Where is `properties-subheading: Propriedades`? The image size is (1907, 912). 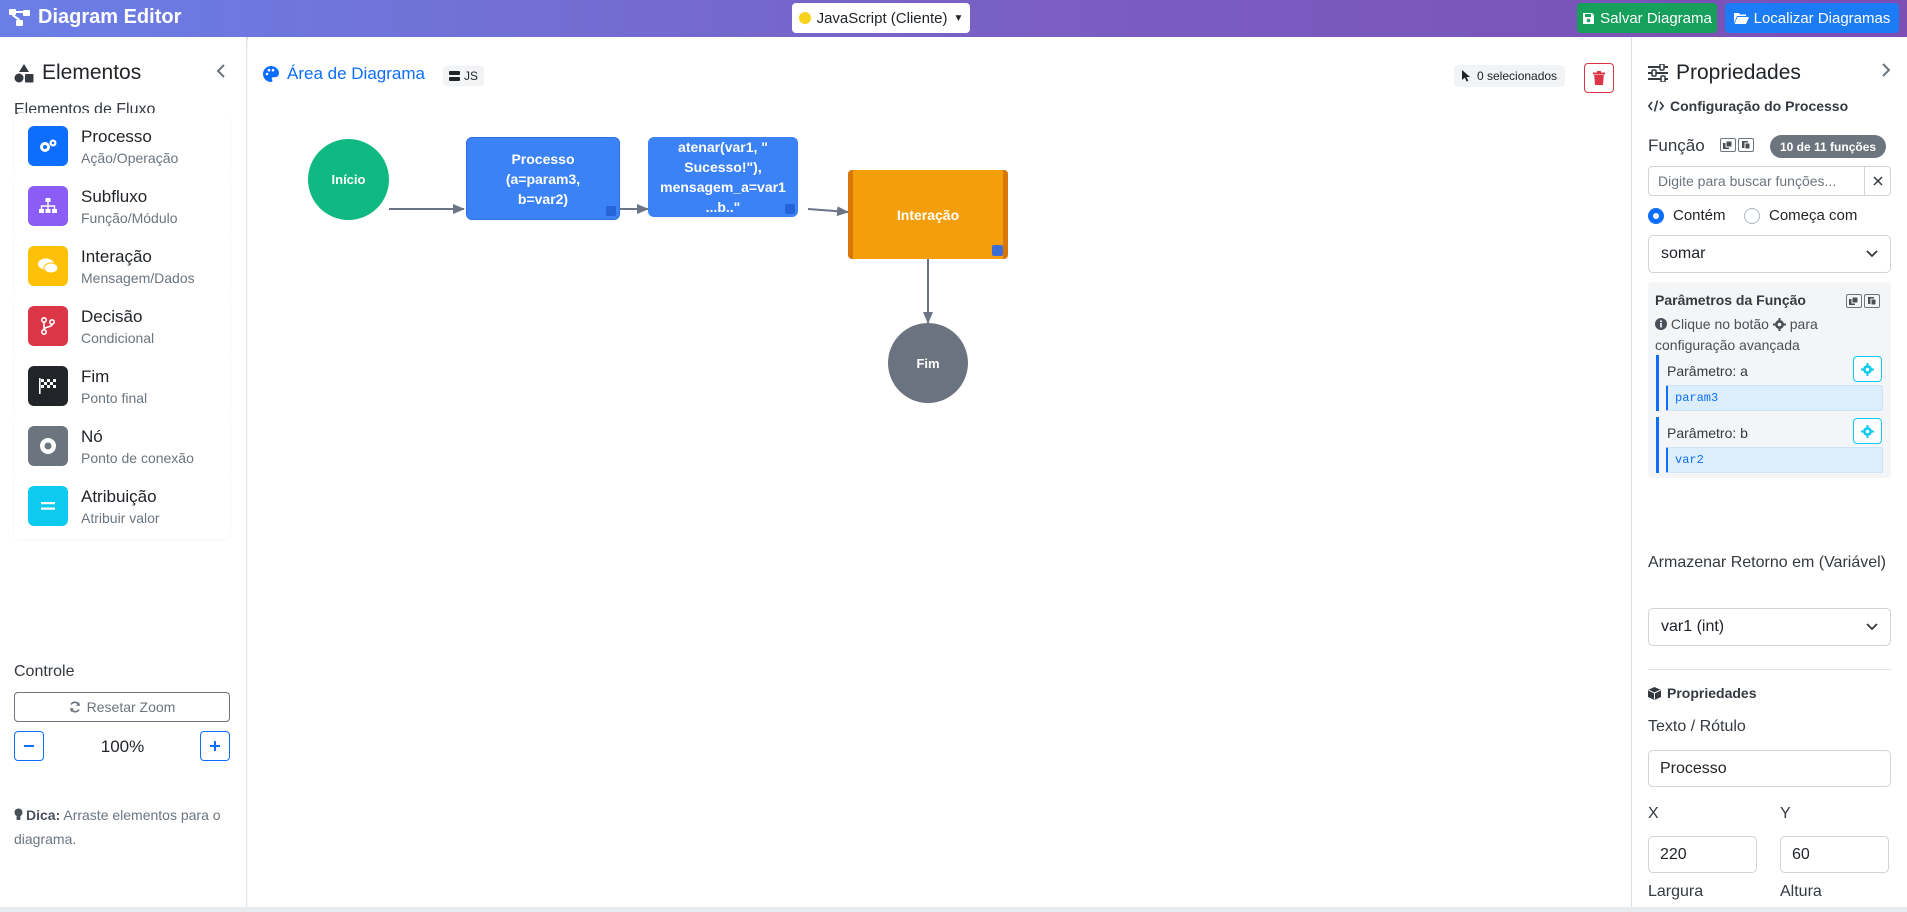
properties-subheading: Propriedades is located at coordinates (1702, 693).